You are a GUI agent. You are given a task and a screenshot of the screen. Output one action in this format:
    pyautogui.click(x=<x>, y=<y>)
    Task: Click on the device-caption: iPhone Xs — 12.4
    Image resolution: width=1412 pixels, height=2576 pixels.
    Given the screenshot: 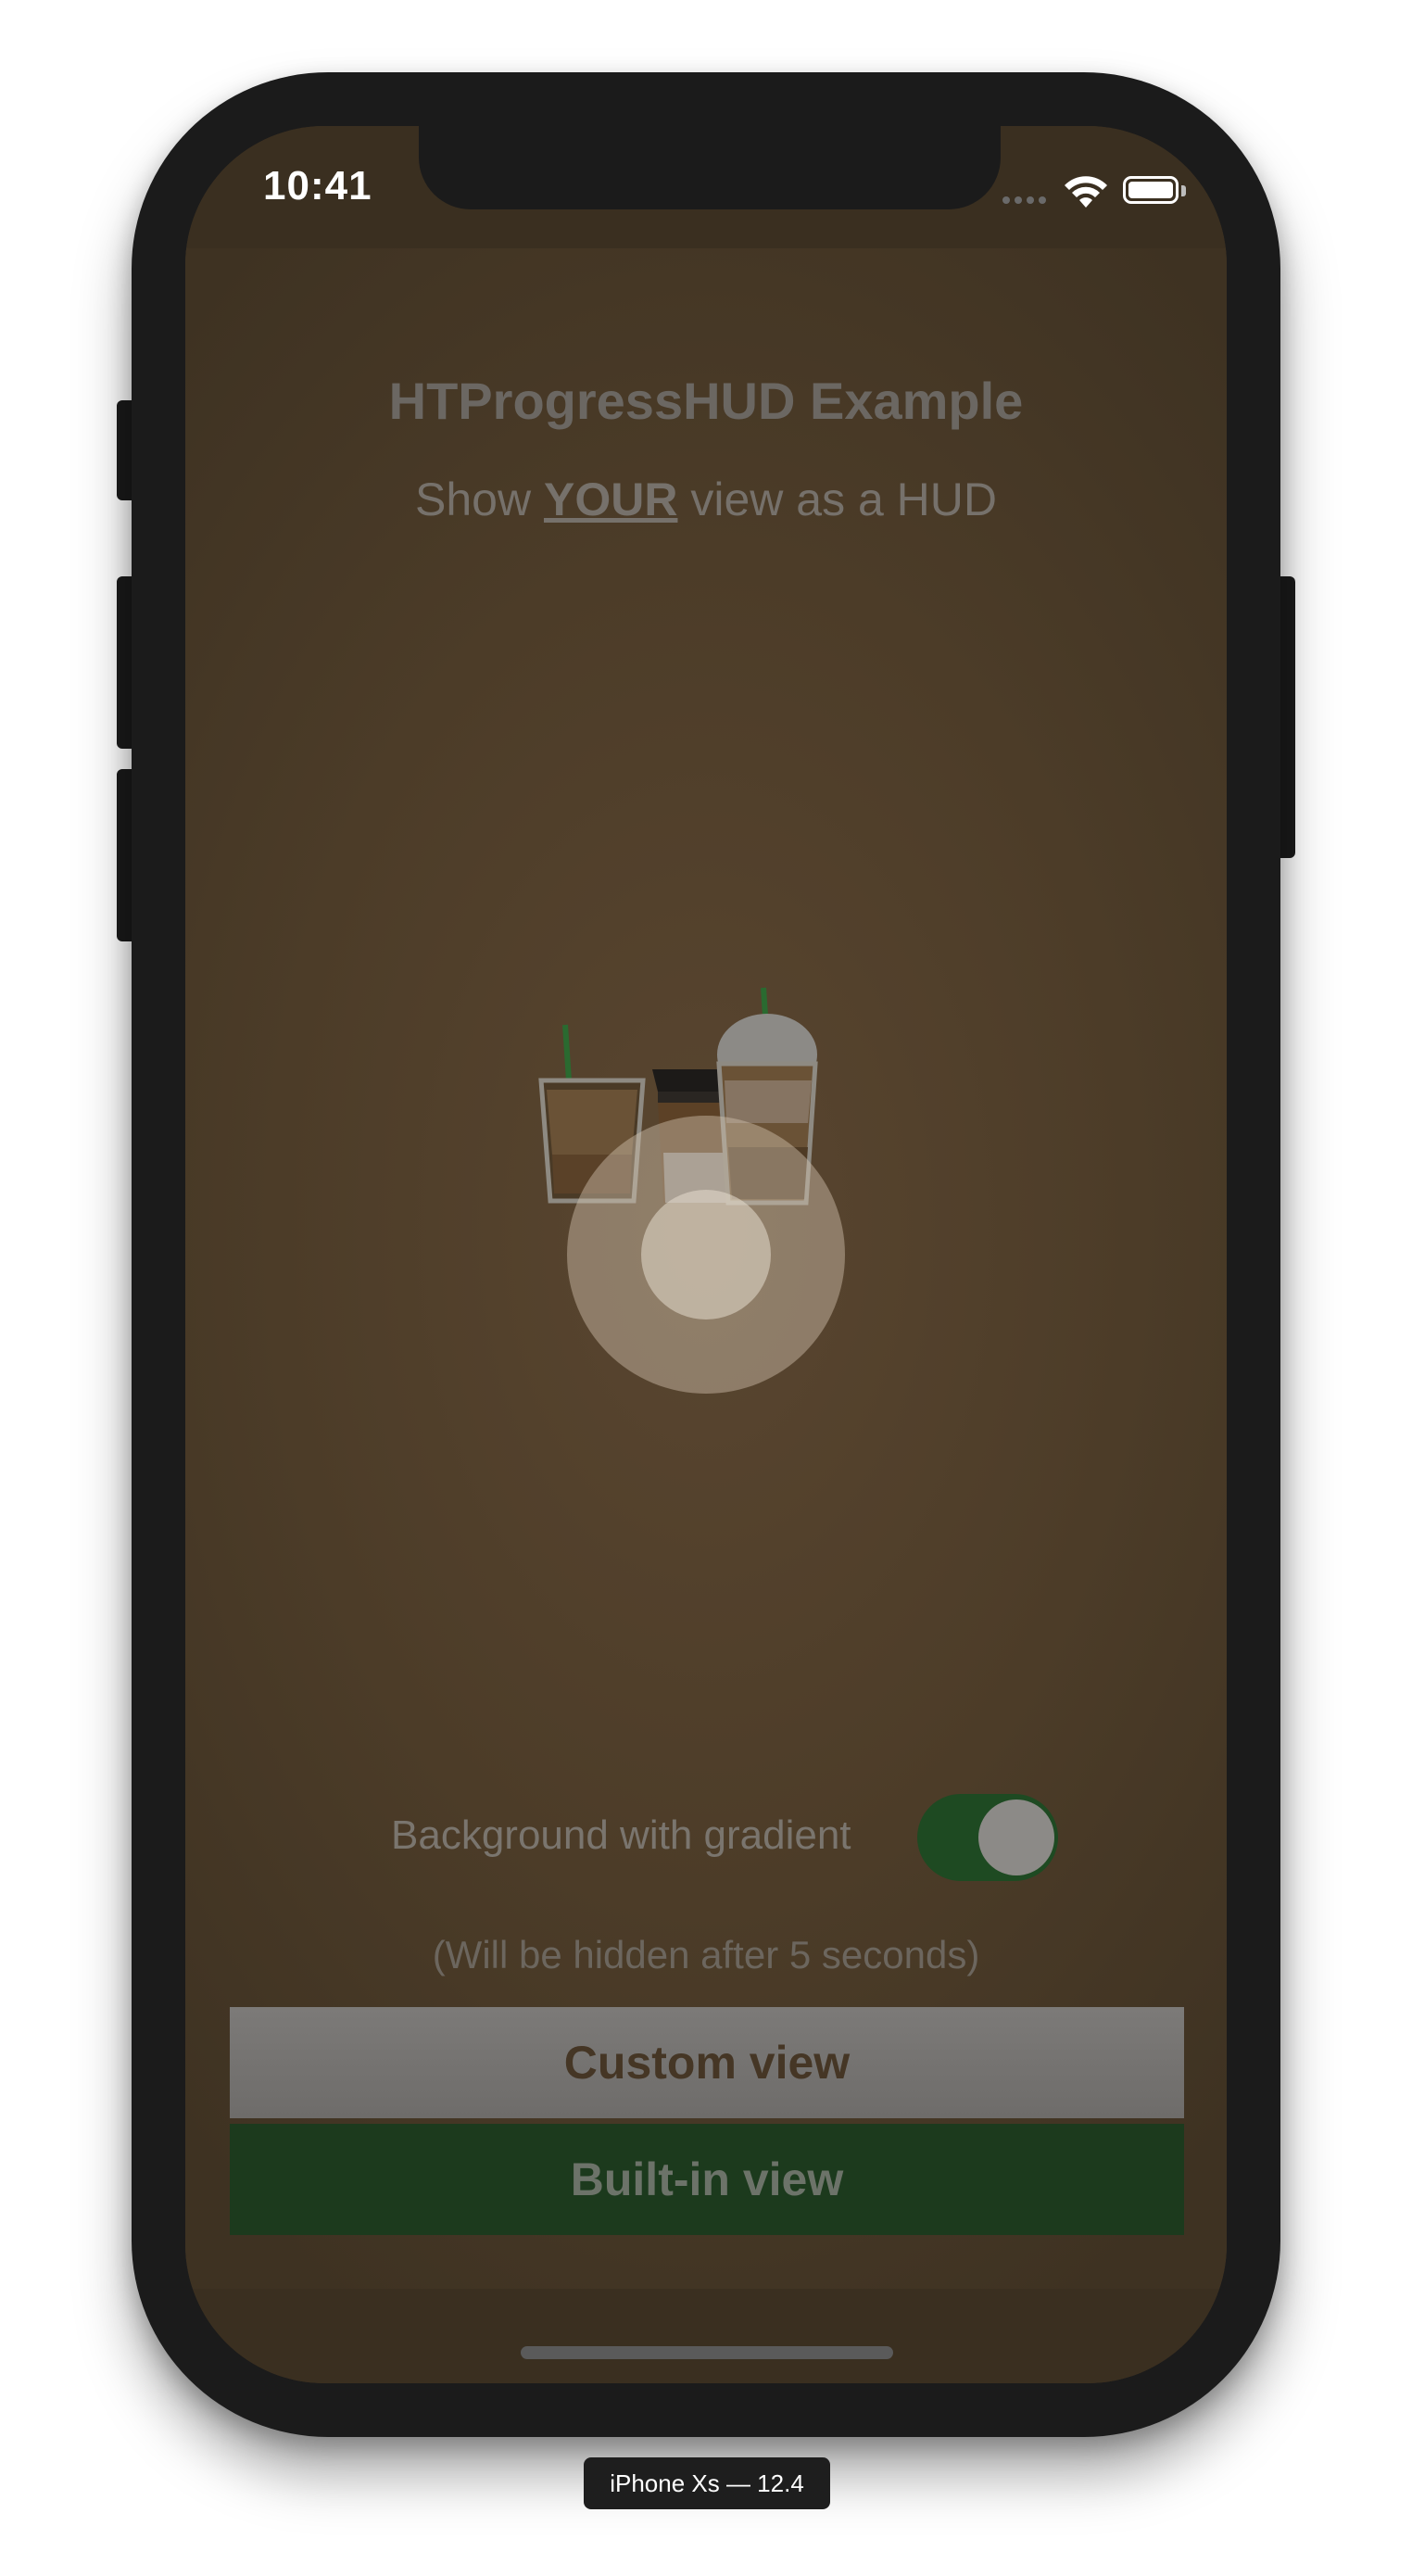 What is the action you would take?
    pyautogui.click(x=707, y=2483)
    